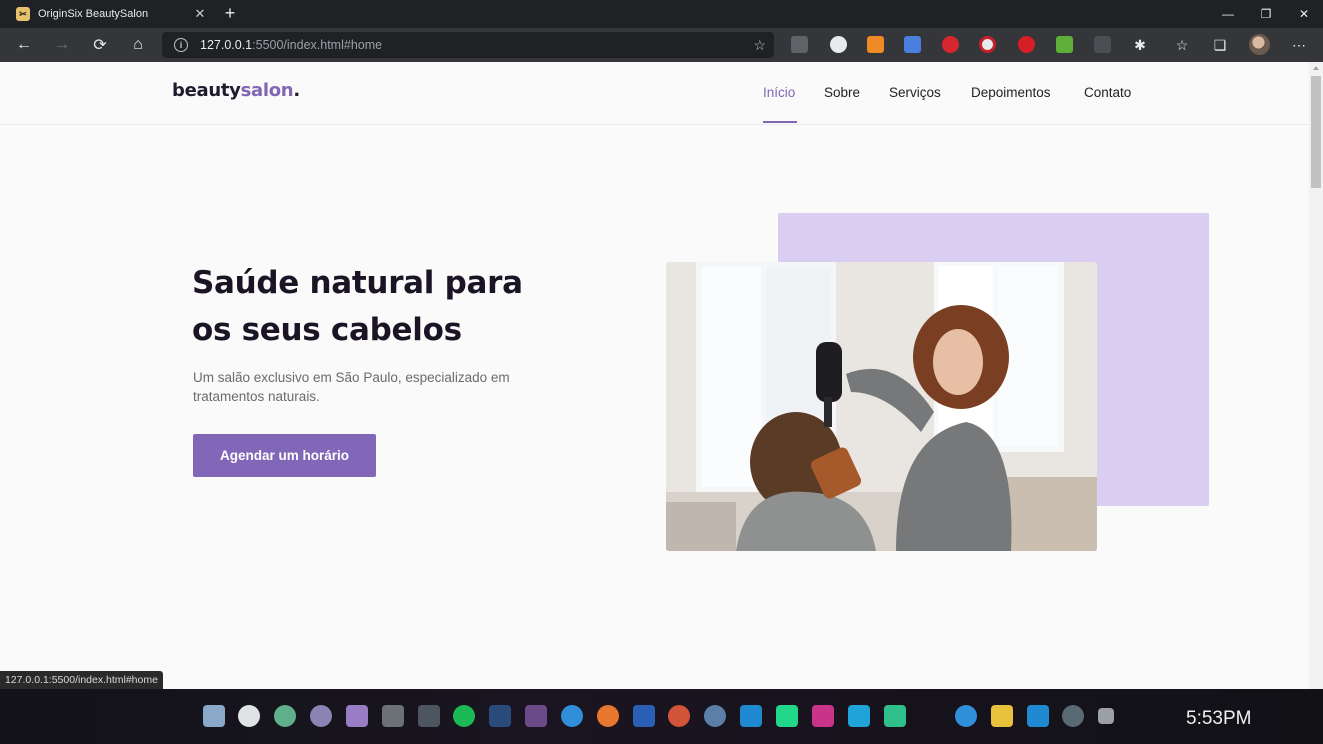  What do you see at coordinates (1140, 45) in the screenshot?
I see `extensions-puzzle-icon: ✱` at bounding box center [1140, 45].